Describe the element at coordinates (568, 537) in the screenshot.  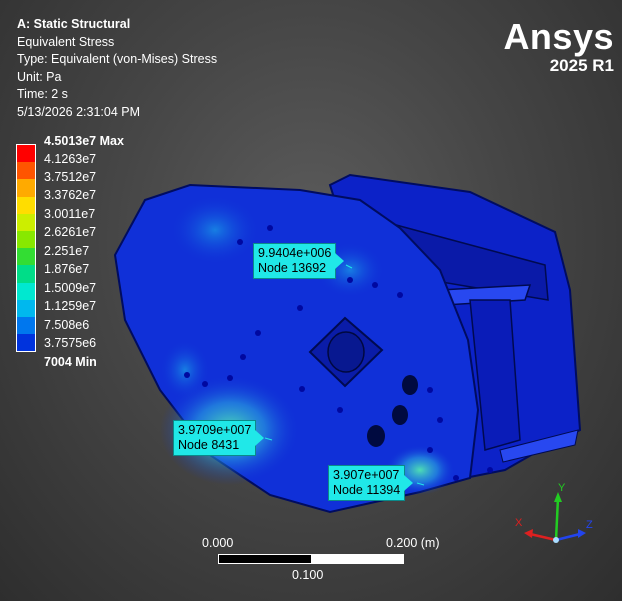
I see `triad-z-axis` at that location.